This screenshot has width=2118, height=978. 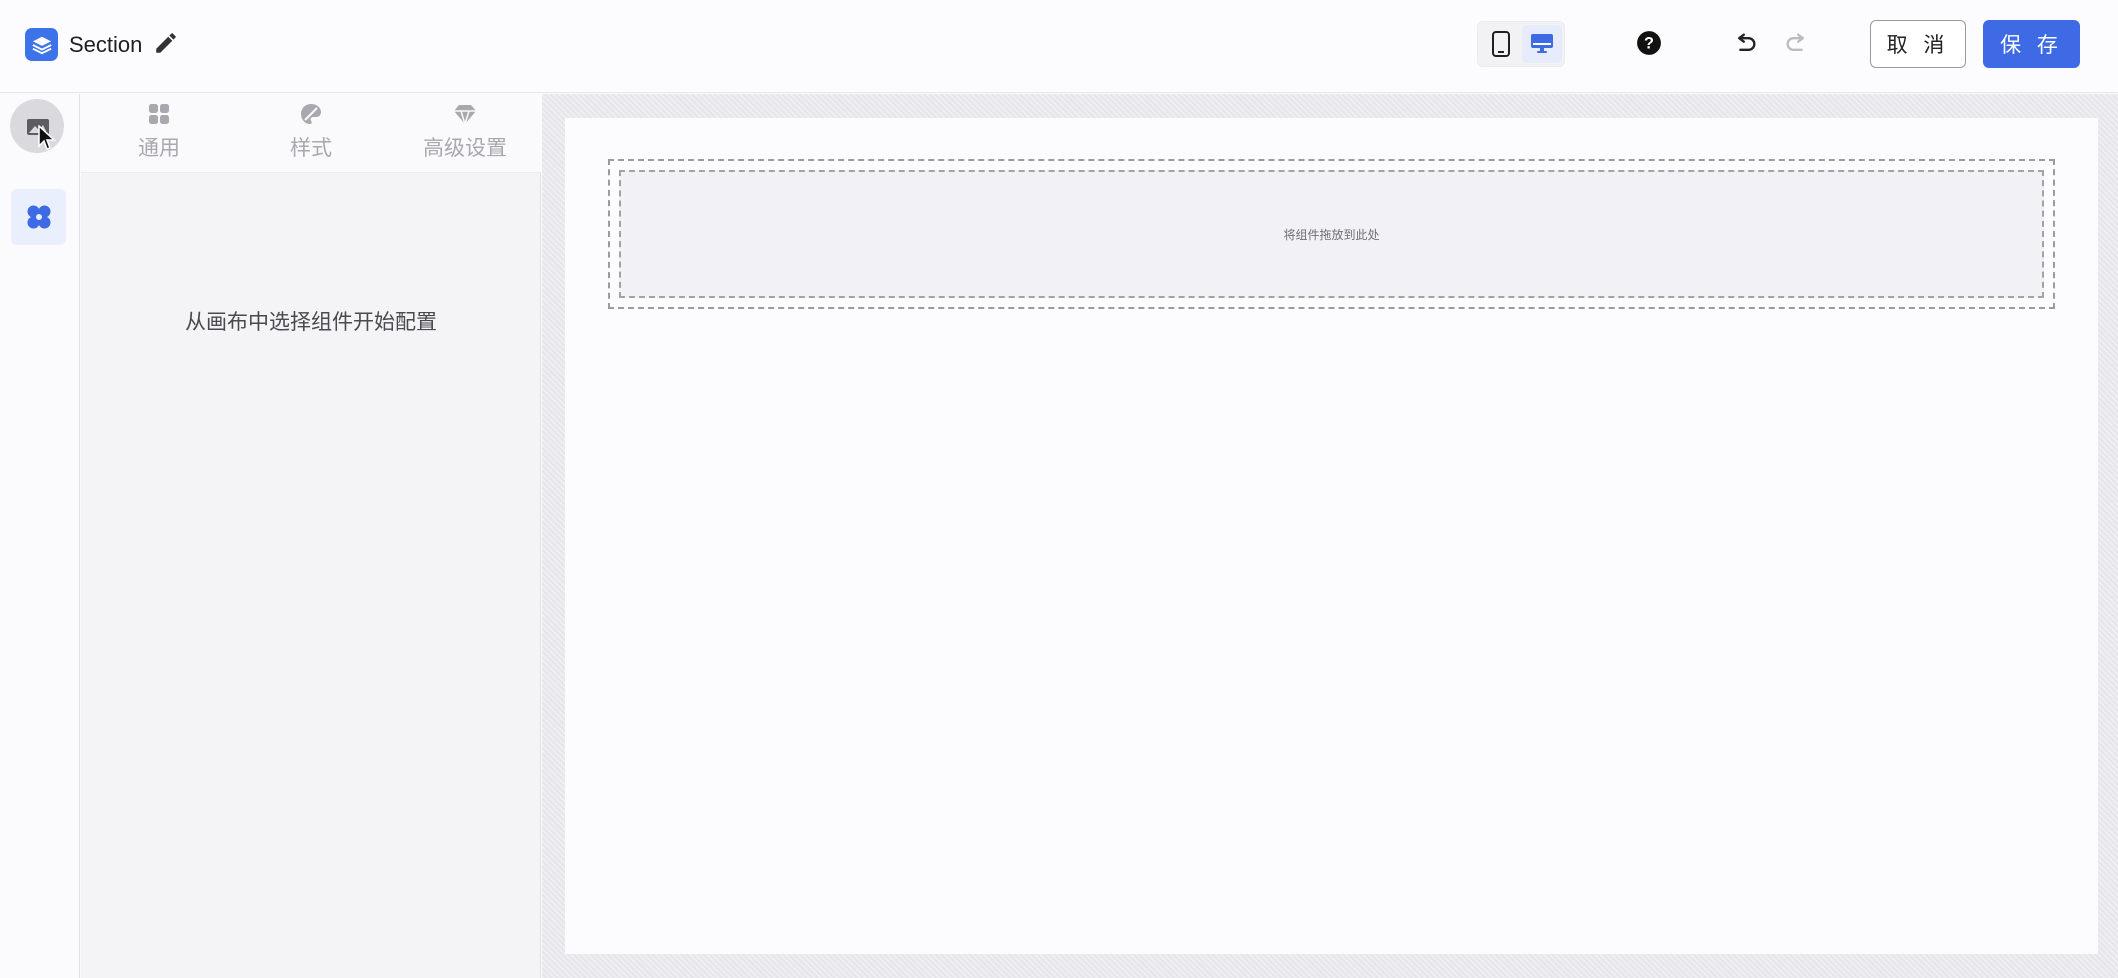 I want to click on page-title: Section, so click(x=106, y=44).